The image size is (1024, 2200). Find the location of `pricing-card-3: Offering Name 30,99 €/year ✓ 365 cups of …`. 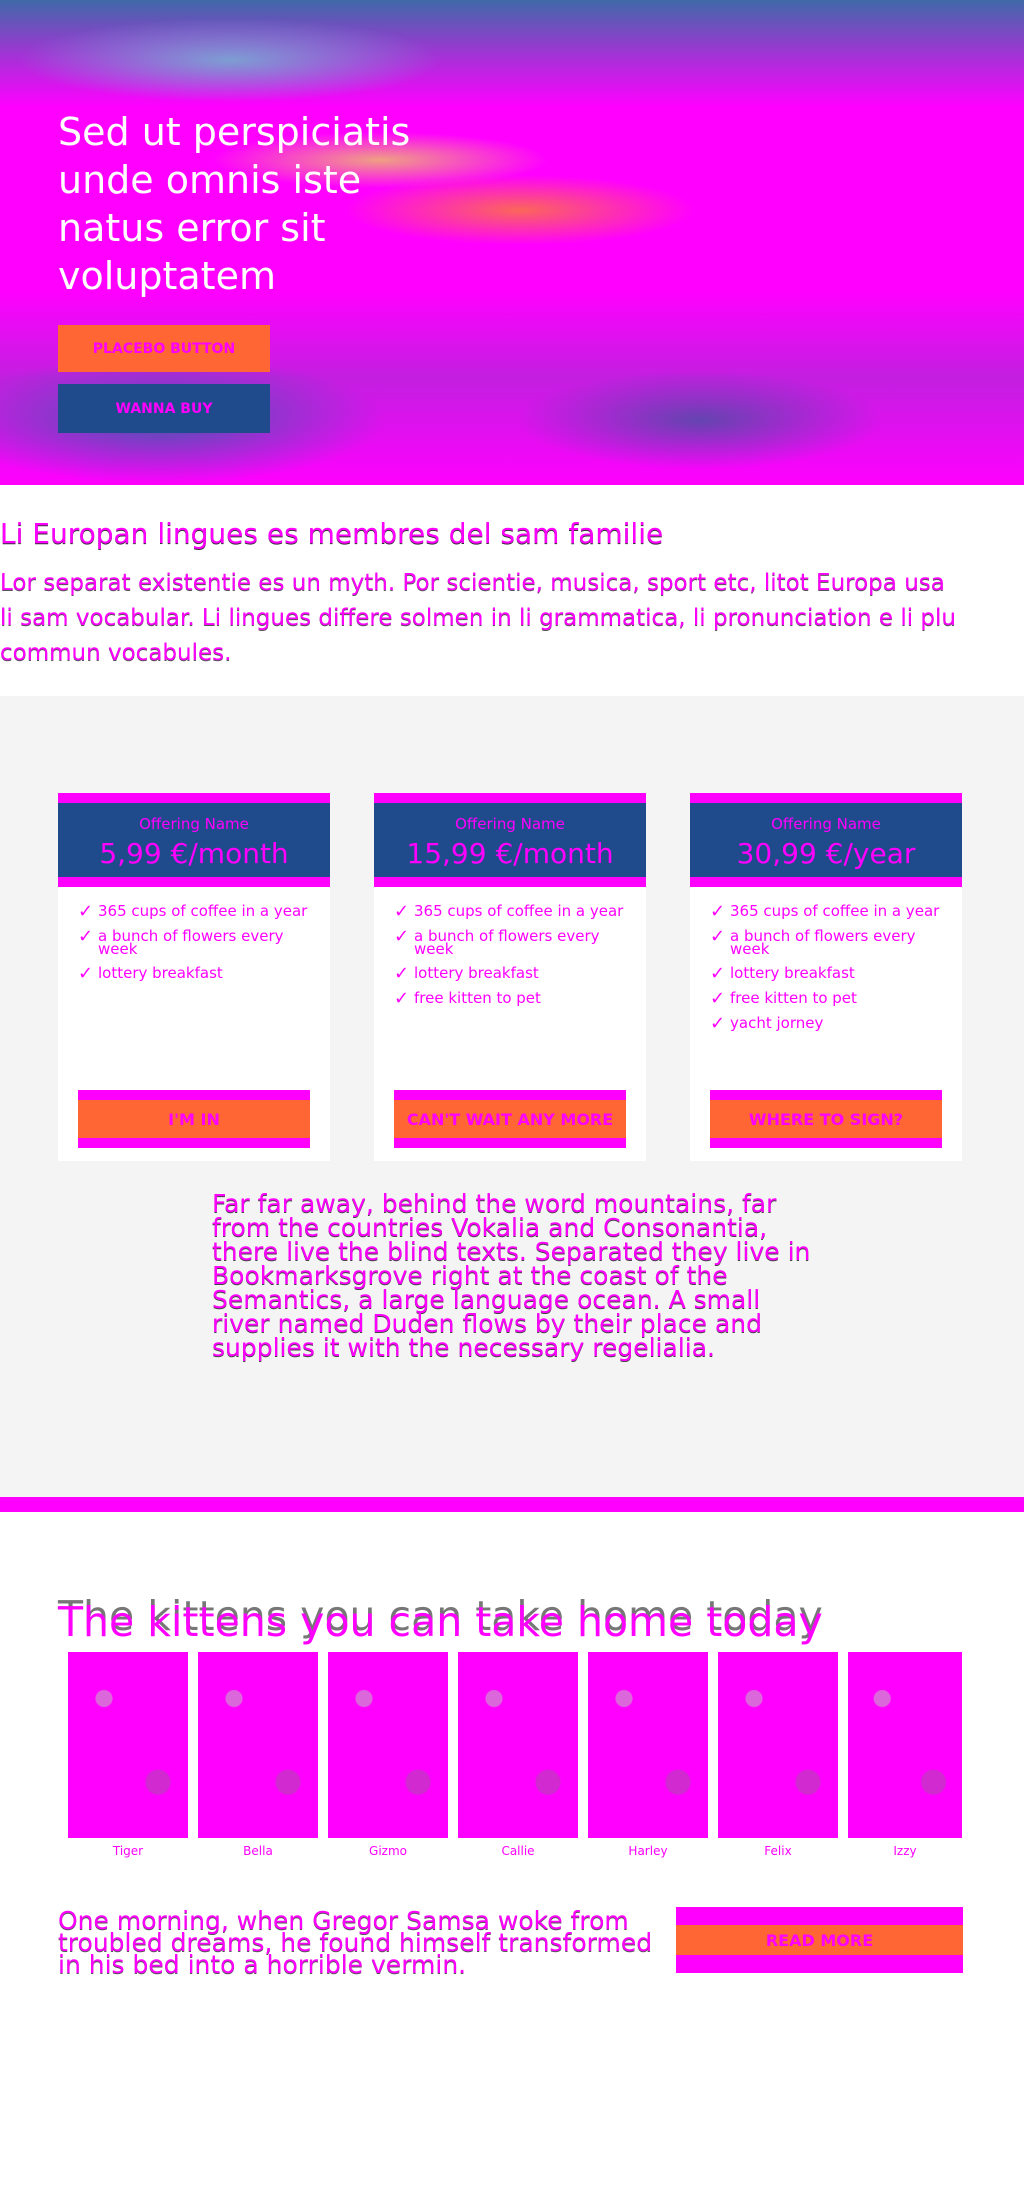

pricing-card-3: Offering Name 30,99 €/year ✓ 365 cups of … is located at coordinates (826, 977).